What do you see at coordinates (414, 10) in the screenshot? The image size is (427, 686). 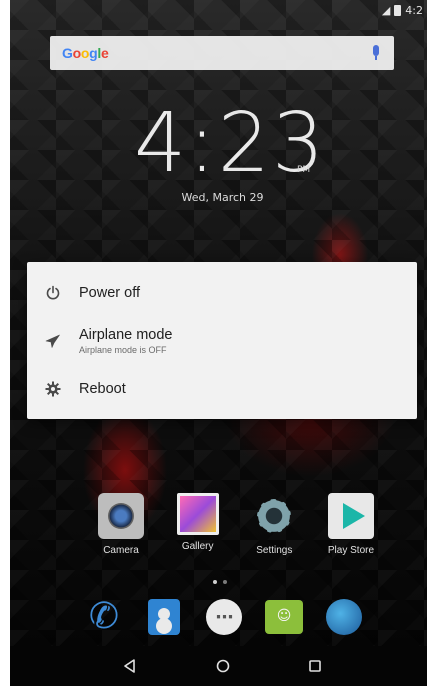 I see `status-time: 4:2` at bounding box center [414, 10].